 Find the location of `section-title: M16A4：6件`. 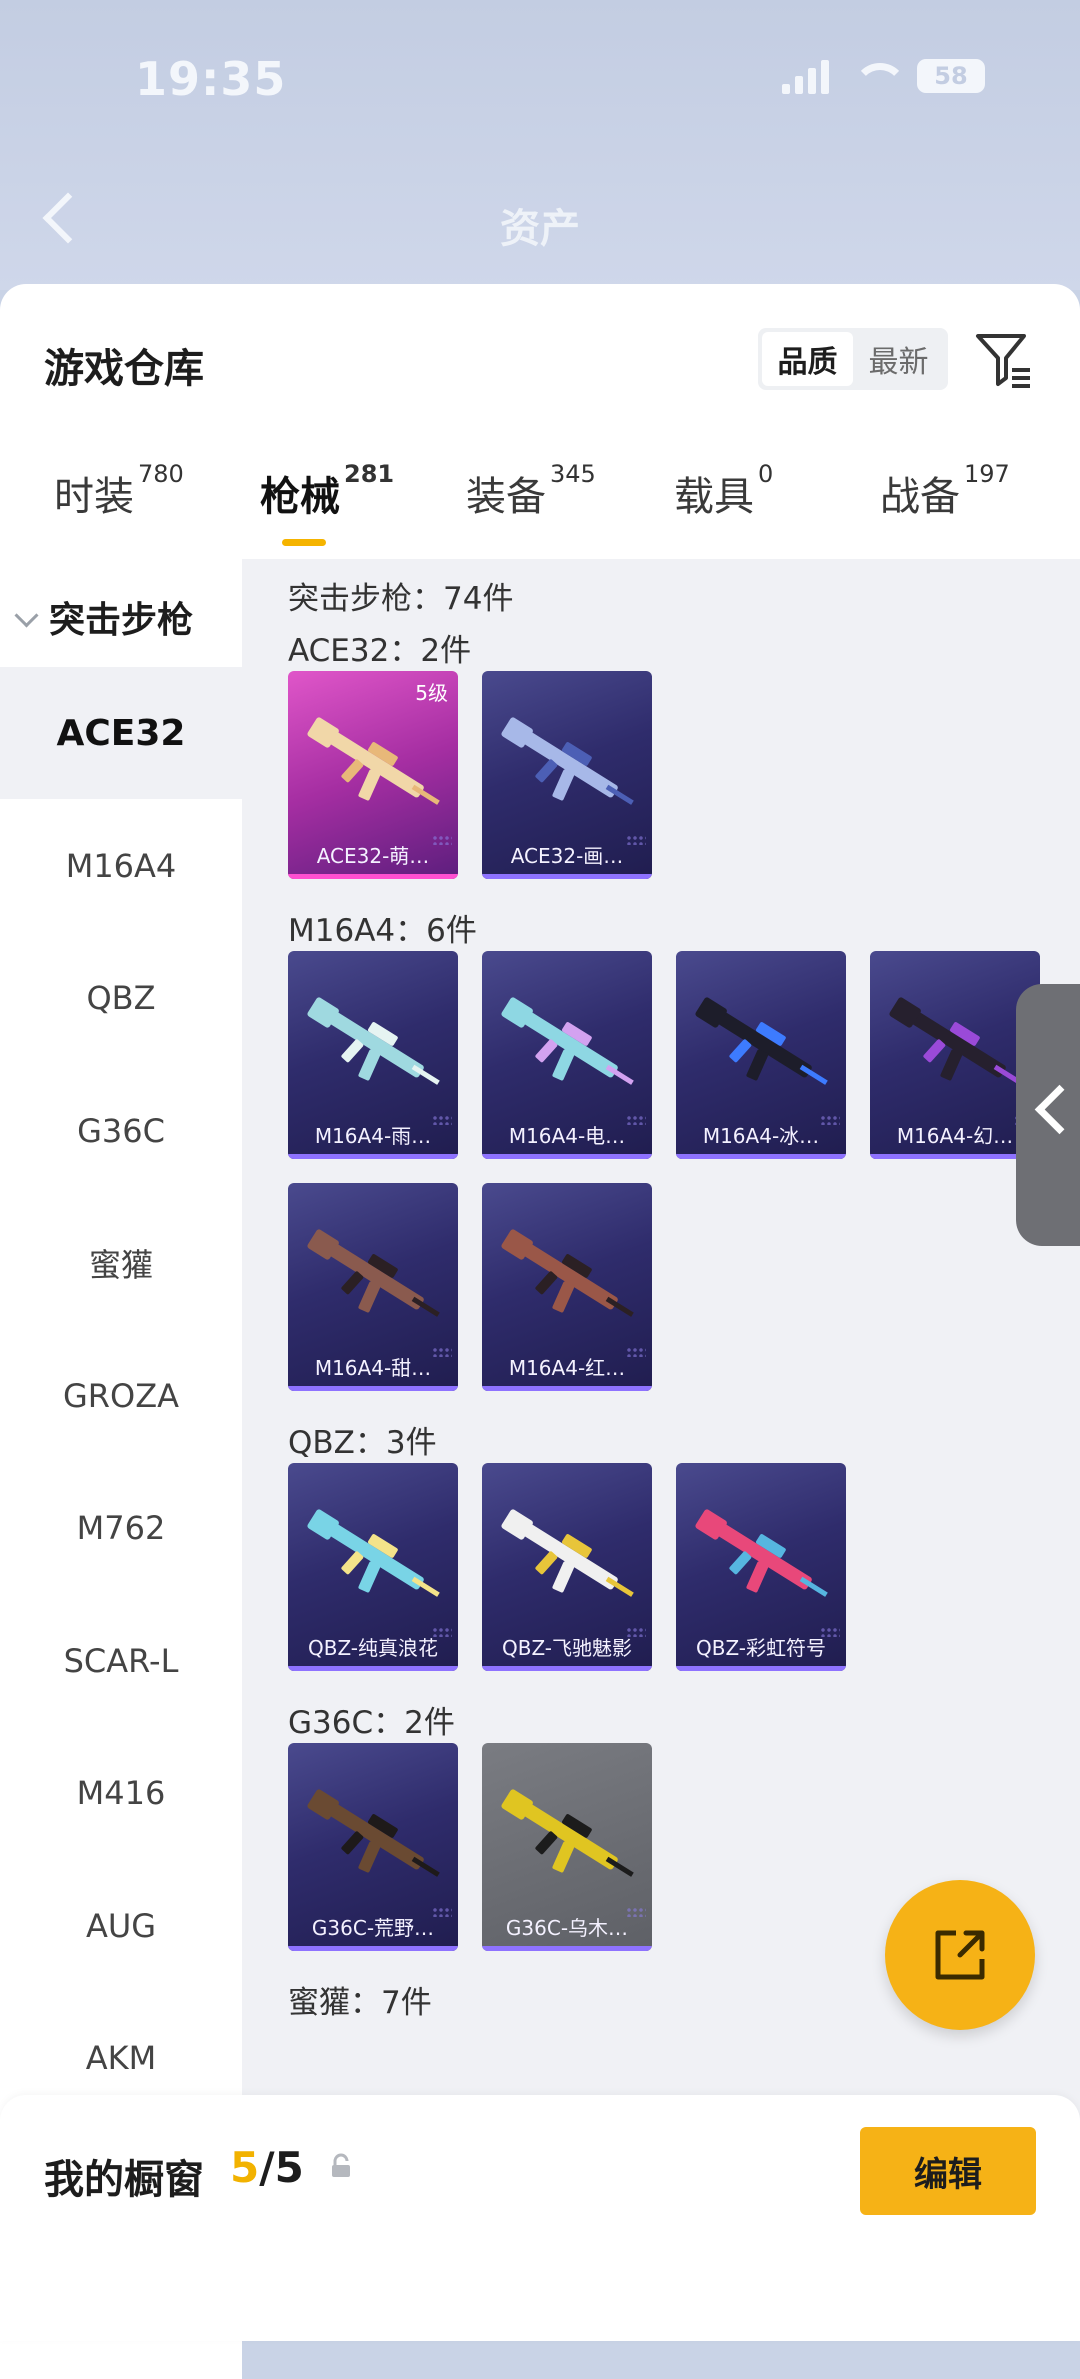

section-title: M16A4：6件 is located at coordinates (382, 931).